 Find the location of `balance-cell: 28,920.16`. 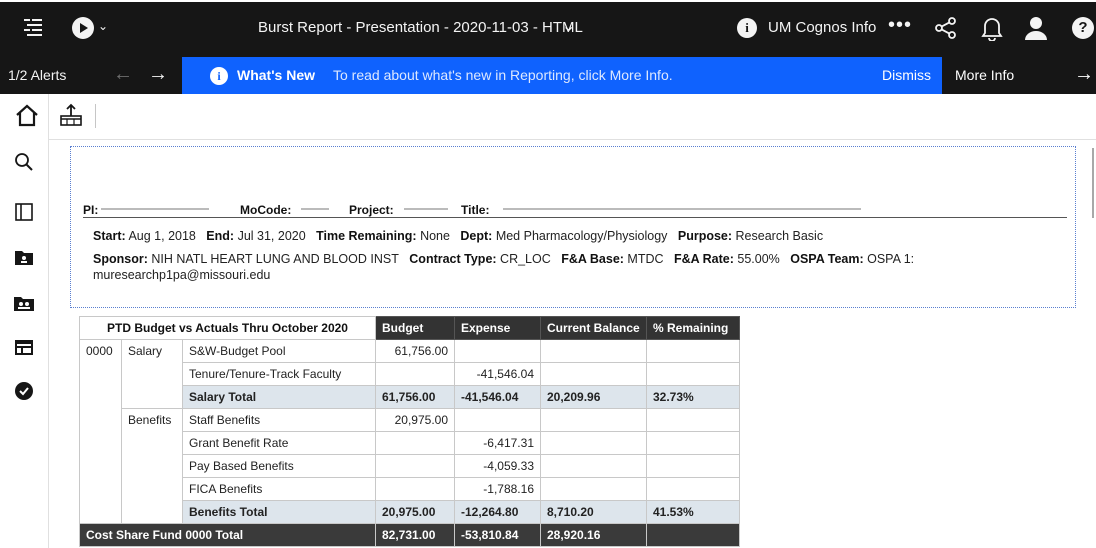

balance-cell: 28,920.16 is located at coordinates (593, 535).